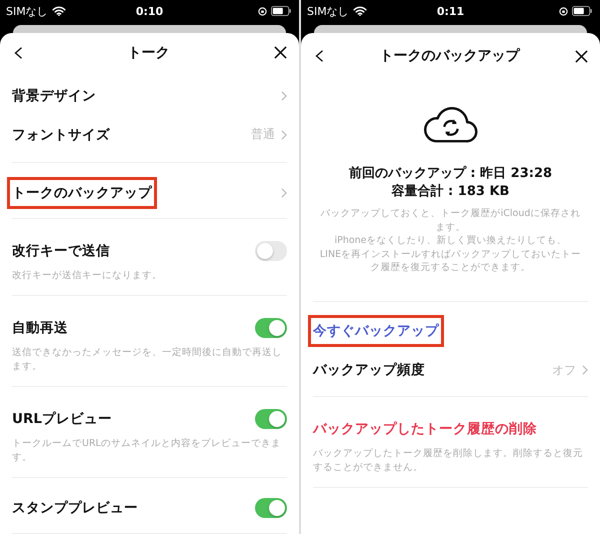 Image resolution: width=600 pixels, height=534 pixels. Describe the element at coordinates (369, 370) in the screenshot. I see `setting-label: バックアップ頻度` at that location.